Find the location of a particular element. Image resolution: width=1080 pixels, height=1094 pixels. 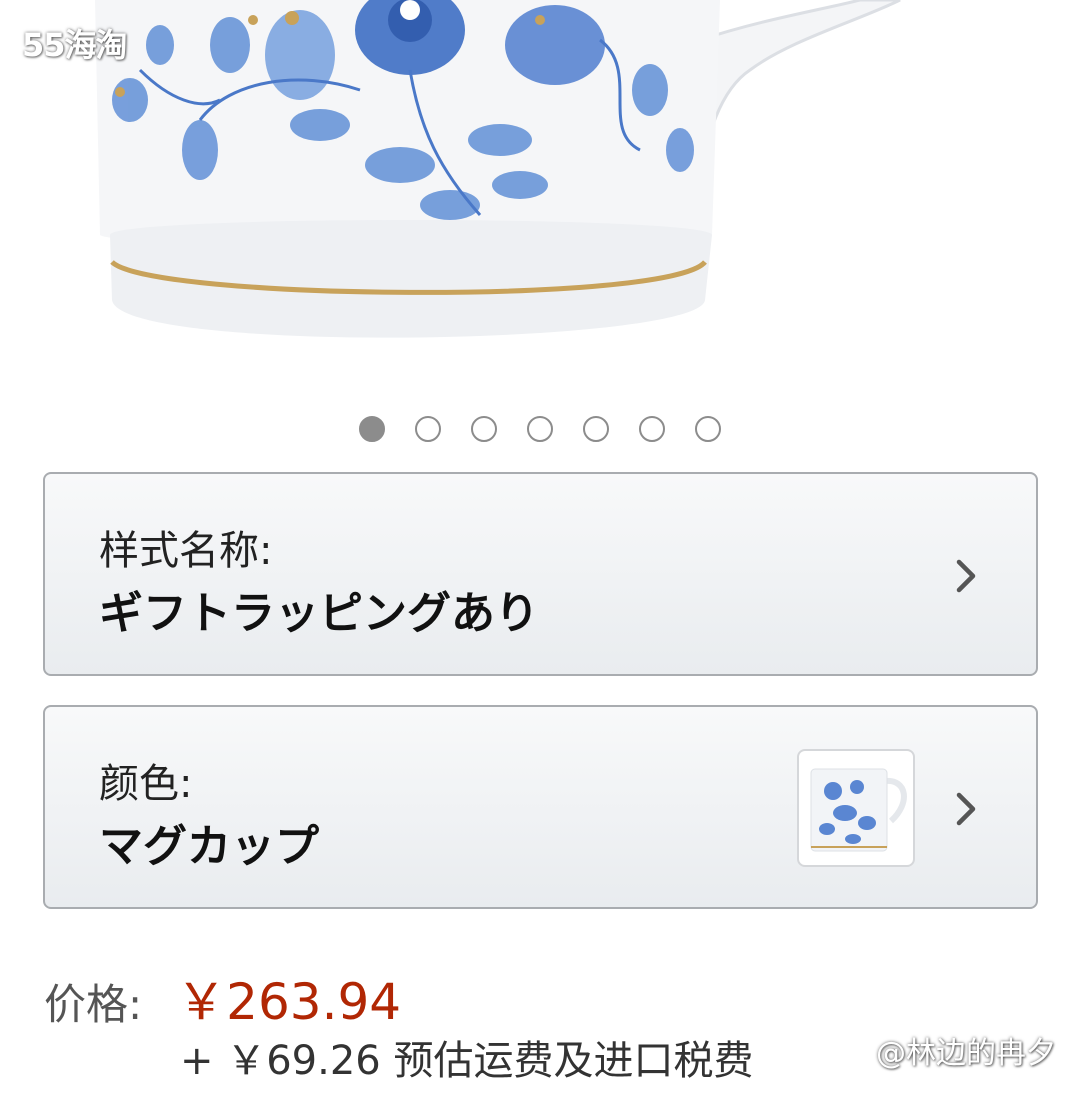

price-label: 价格: is located at coordinates (93, 1004).